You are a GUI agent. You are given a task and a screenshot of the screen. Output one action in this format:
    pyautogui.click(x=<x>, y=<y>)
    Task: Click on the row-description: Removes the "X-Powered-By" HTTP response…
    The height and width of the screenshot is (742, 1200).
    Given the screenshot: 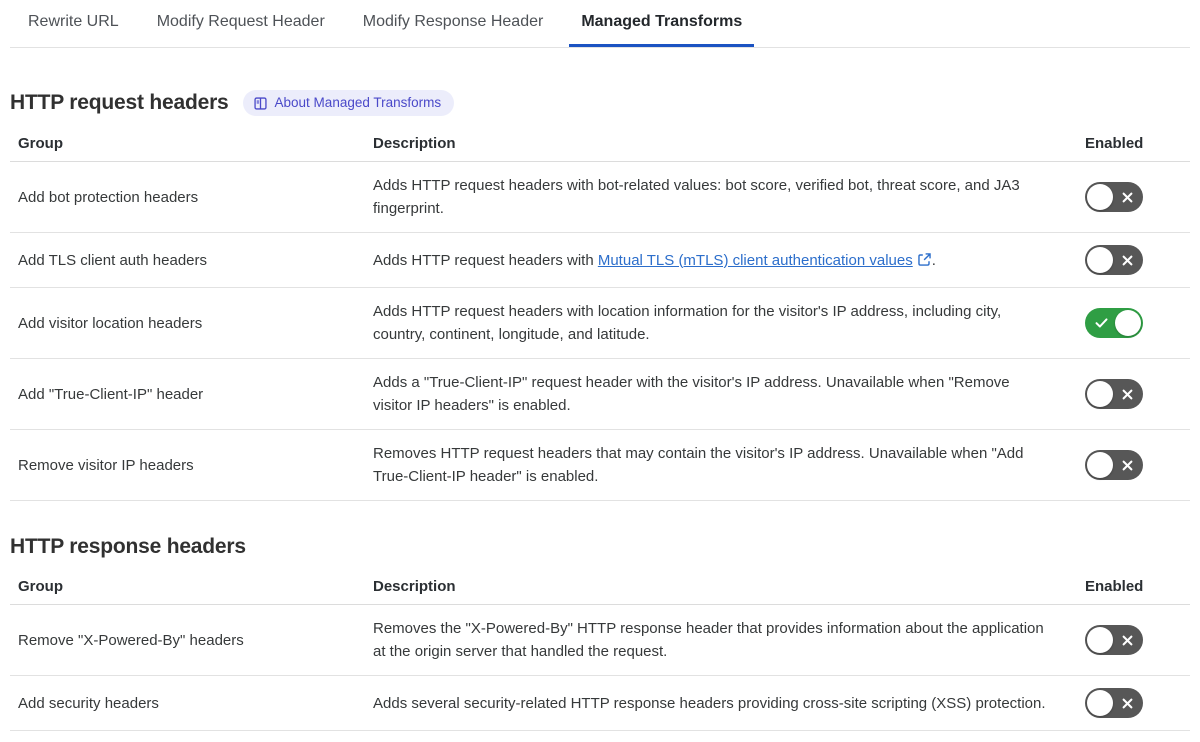 What is the action you would take?
    pyautogui.click(x=729, y=640)
    